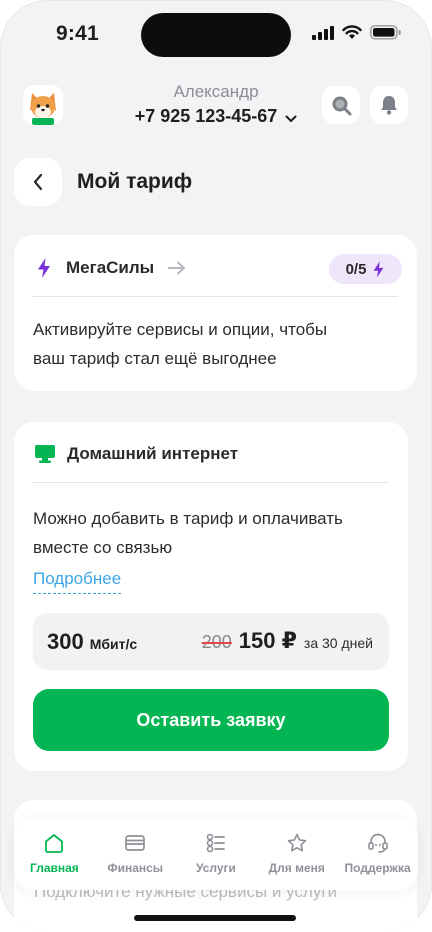 This screenshot has height=932, width=432. What do you see at coordinates (77, 33) in the screenshot?
I see `status-time: 9:41` at bounding box center [77, 33].